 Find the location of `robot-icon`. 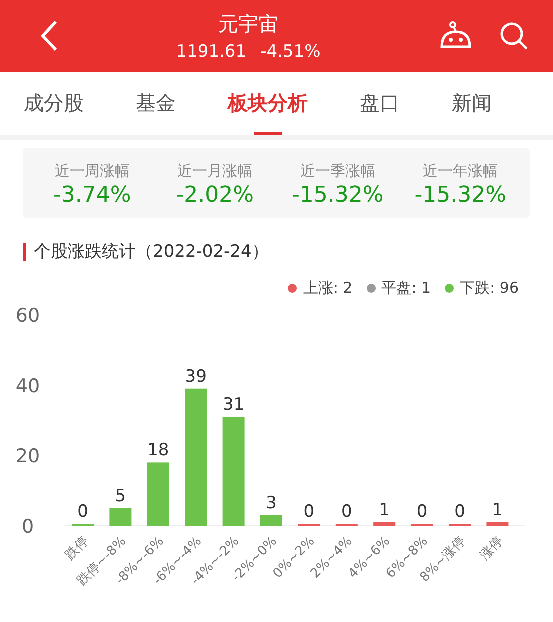

robot-icon is located at coordinates (456, 36).